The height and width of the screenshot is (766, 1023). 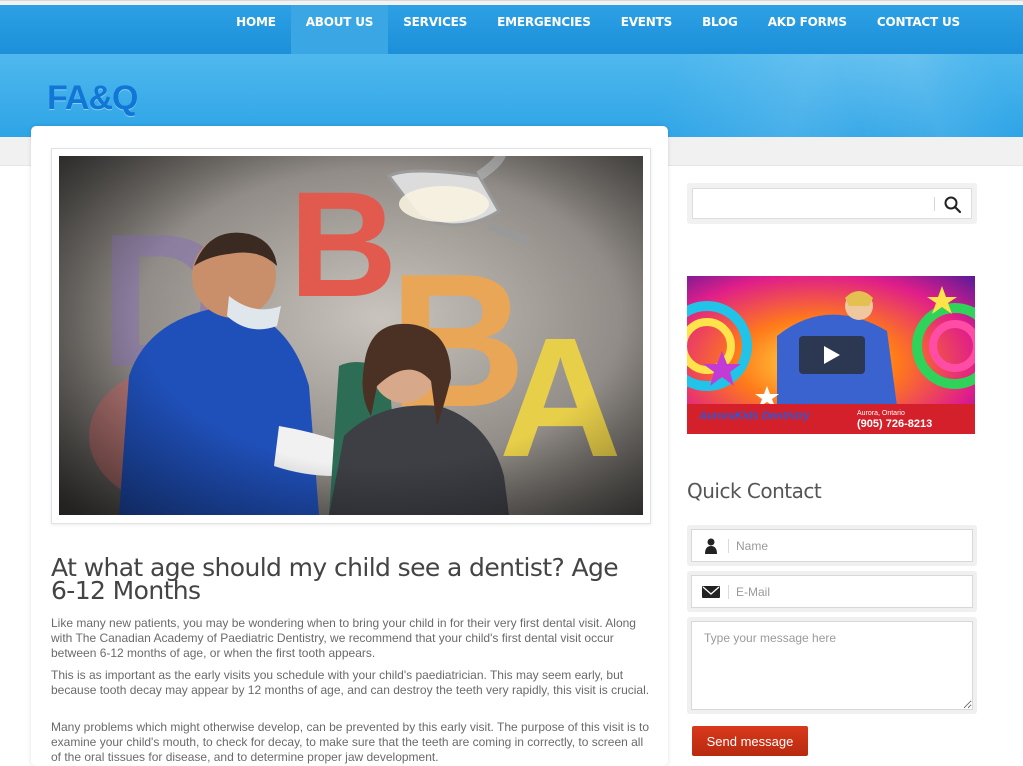 I want to click on nav-item-akd-forms: AKD FORMS, so click(x=807, y=30).